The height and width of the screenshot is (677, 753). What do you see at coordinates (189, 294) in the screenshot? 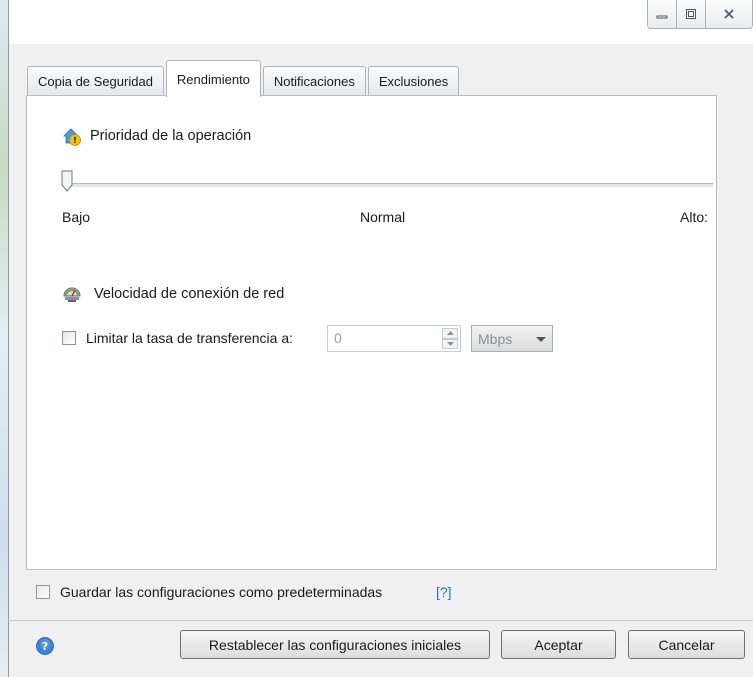
I see `network-title: Velocidad de conexión de red` at bounding box center [189, 294].